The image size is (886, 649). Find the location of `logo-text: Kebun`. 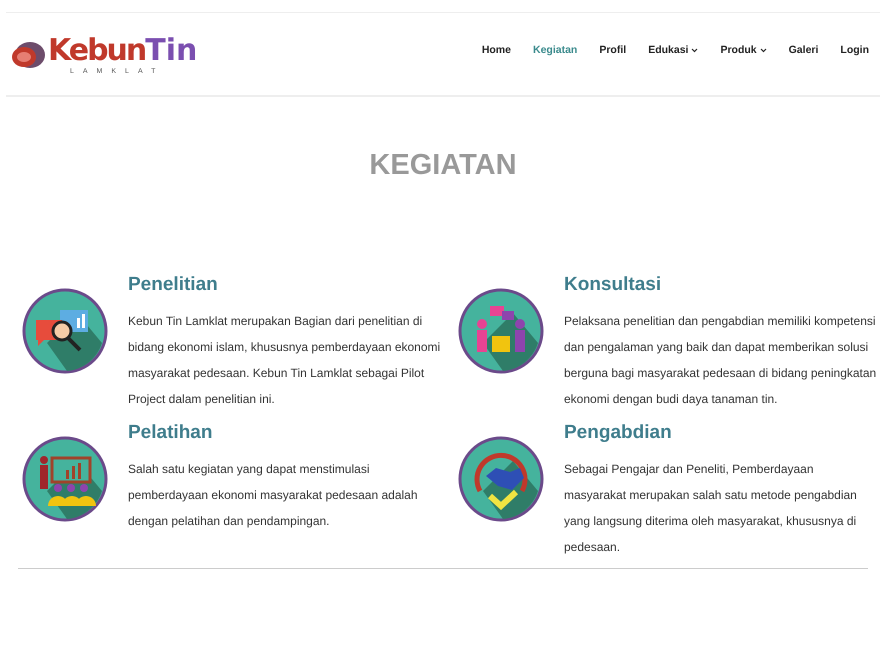

logo-text: Kebun is located at coordinates (97, 50).